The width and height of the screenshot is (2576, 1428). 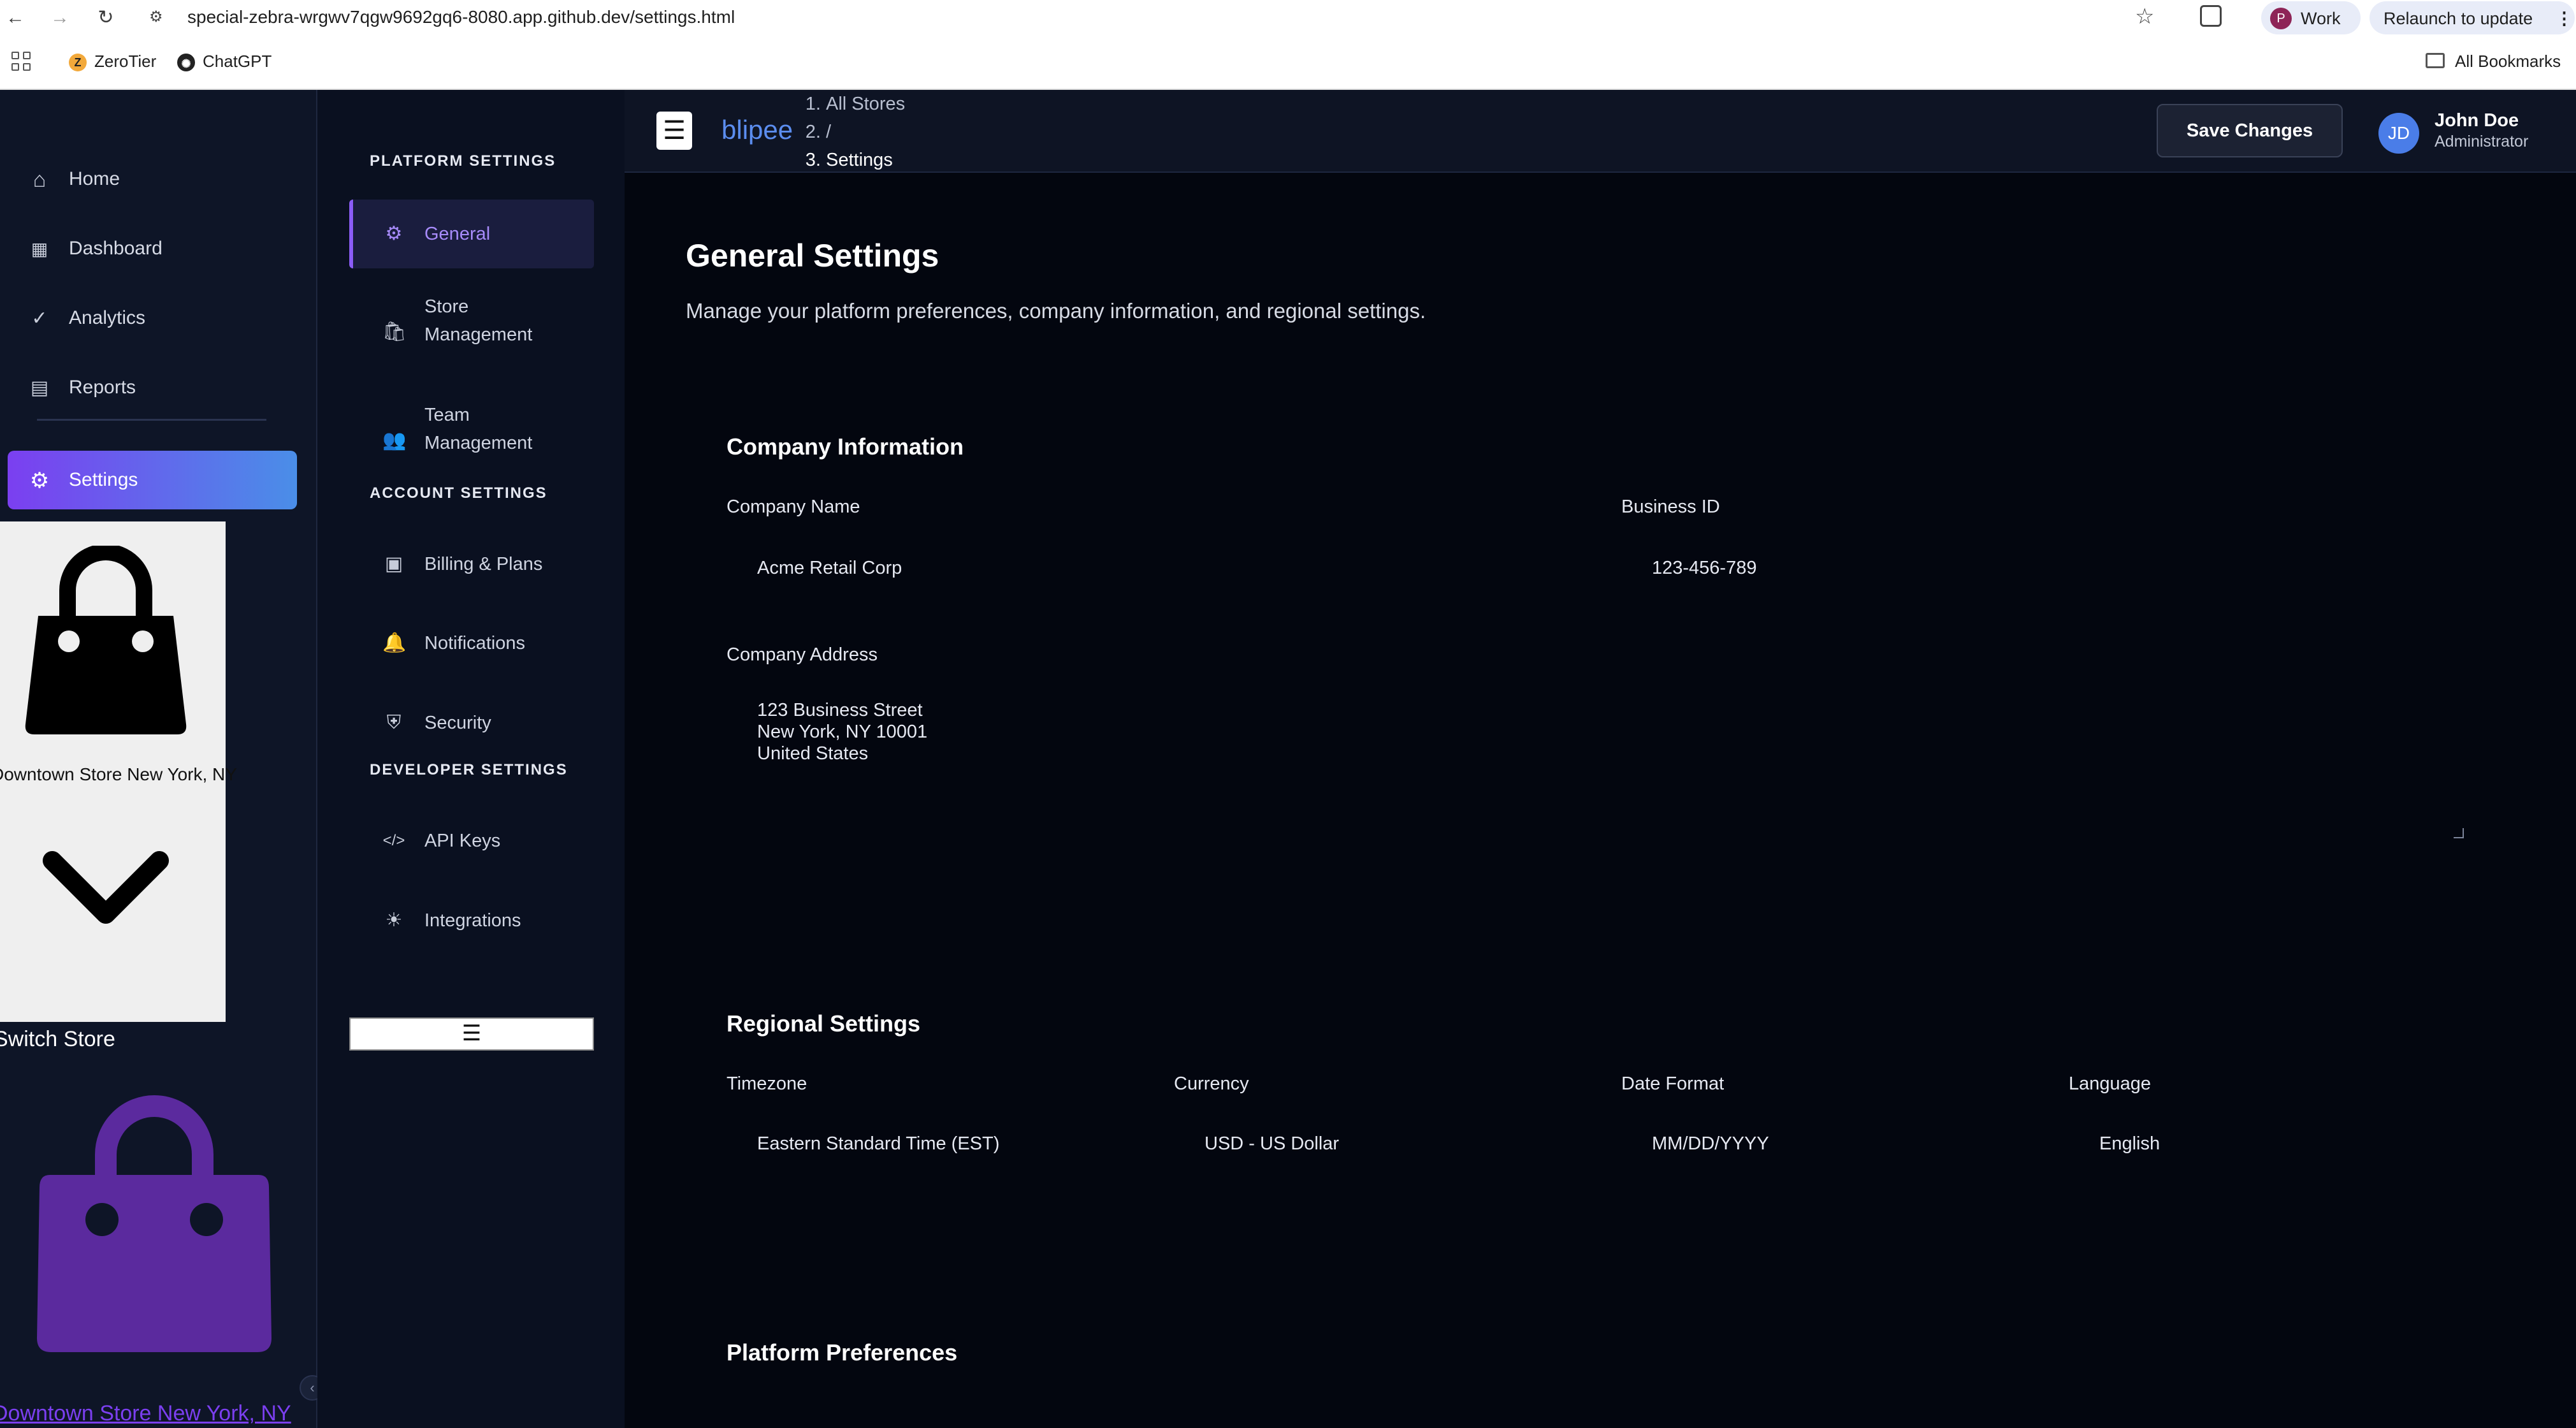 I want to click on site-settings-icon: ⚙, so click(x=158, y=17).